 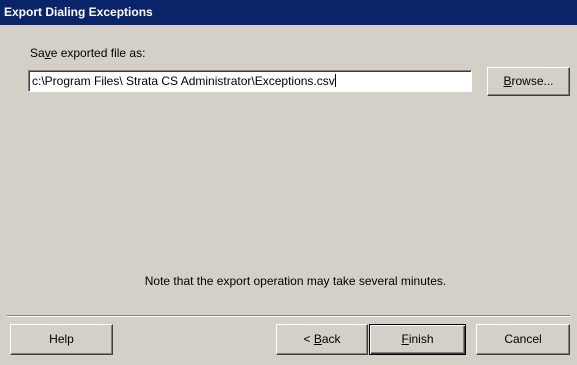 I want to click on finish-button: Finish, so click(x=417, y=339).